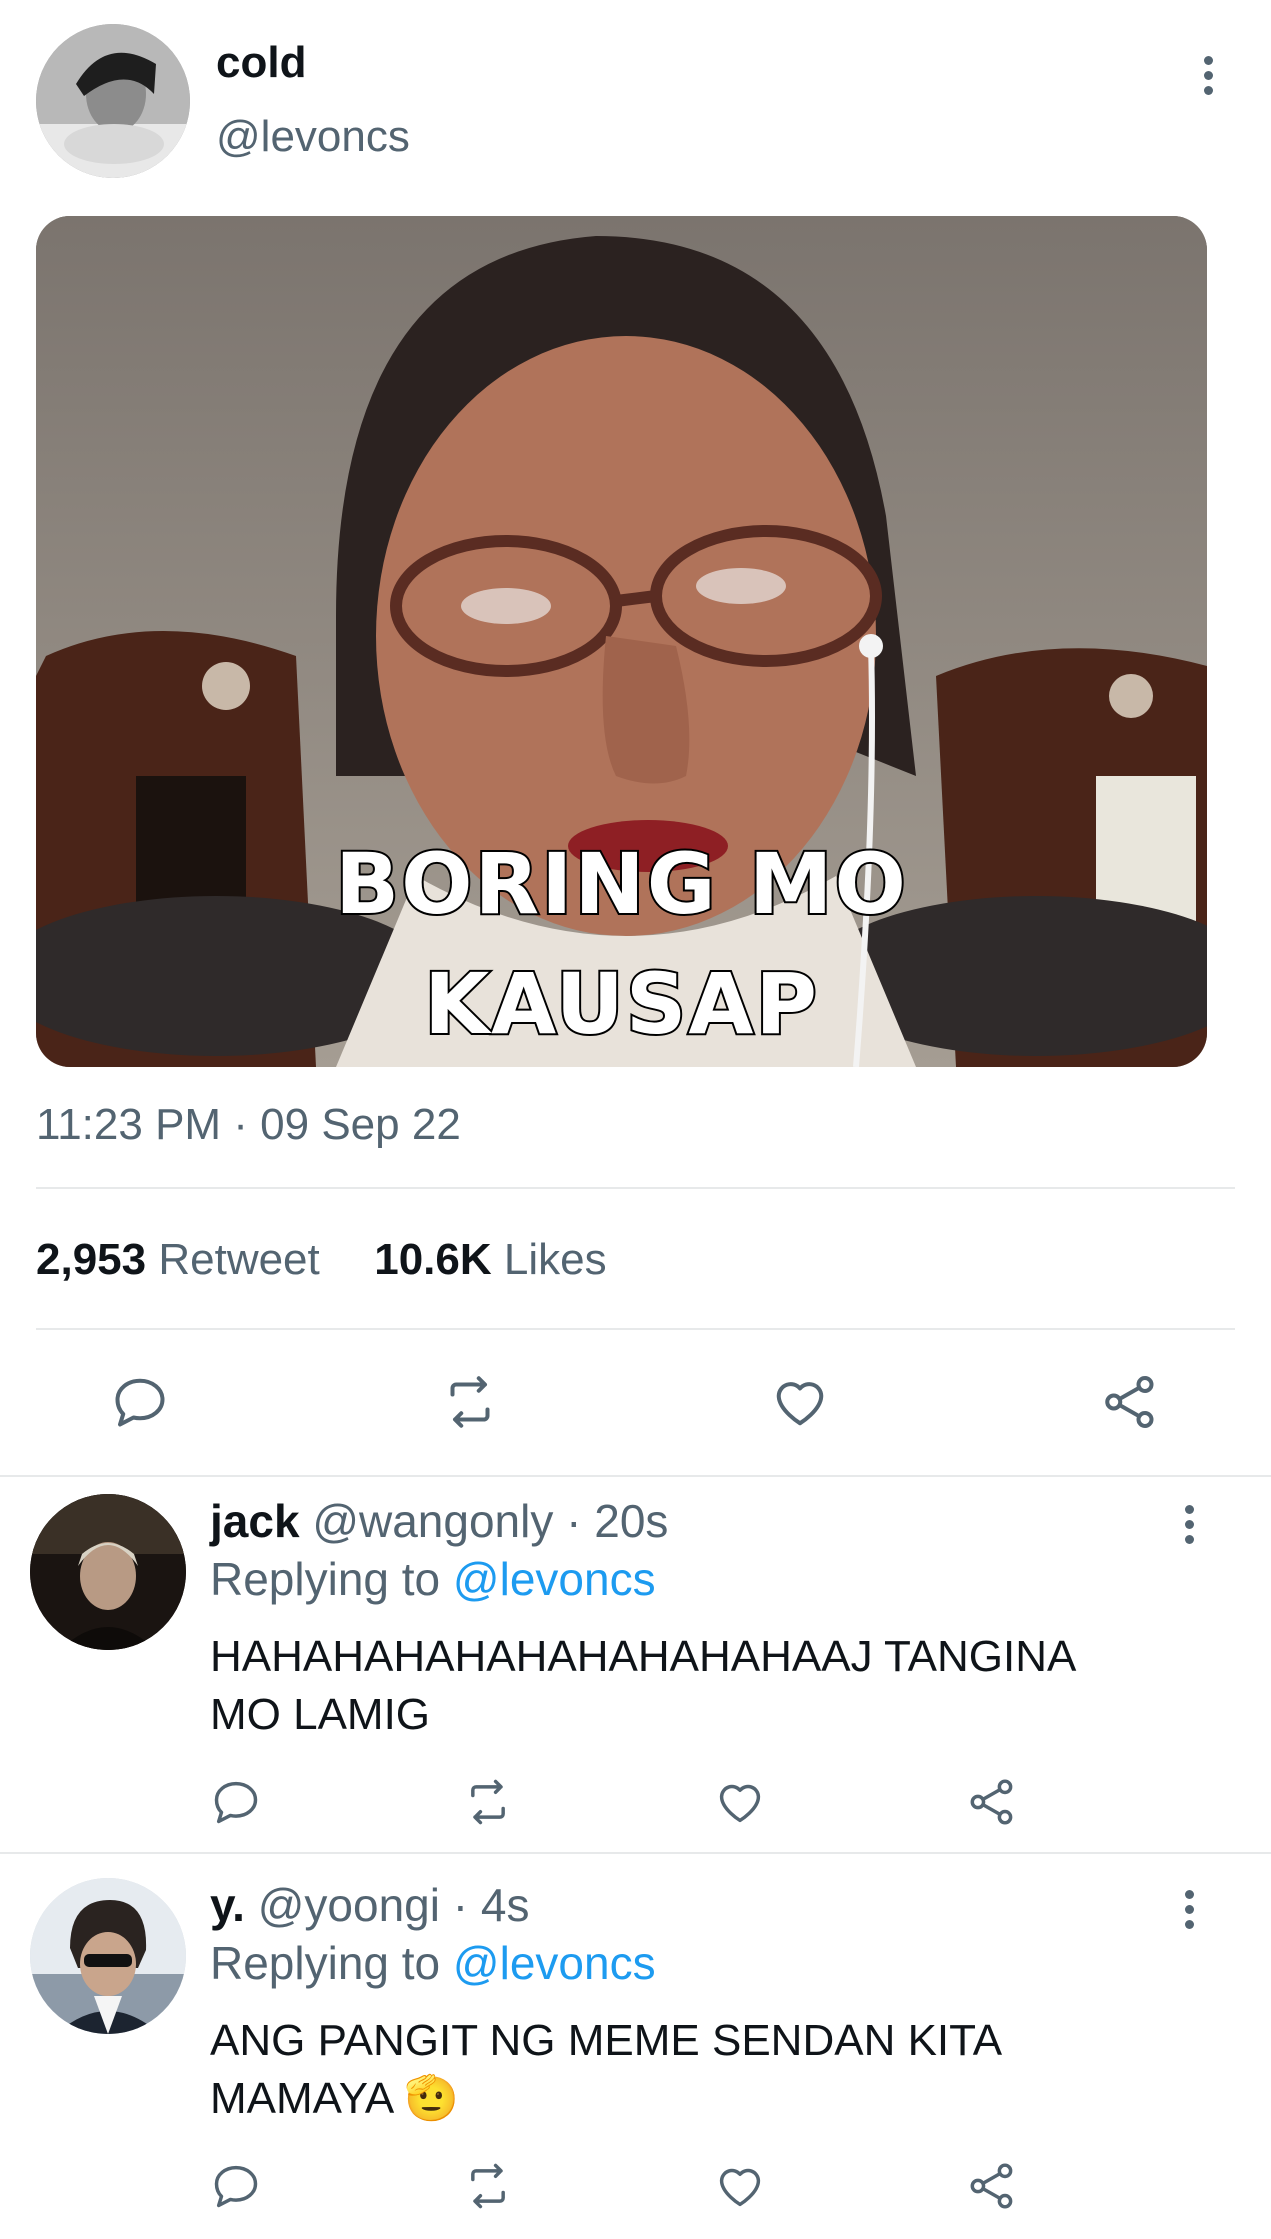 Image resolution: width=1271 pixels, height=2239 pixels. Describe the element at coordinates (248, 1125) in the screenshot. I see `tweet-timestamp: 11:23 PM · 09 Sep 22` at that location.